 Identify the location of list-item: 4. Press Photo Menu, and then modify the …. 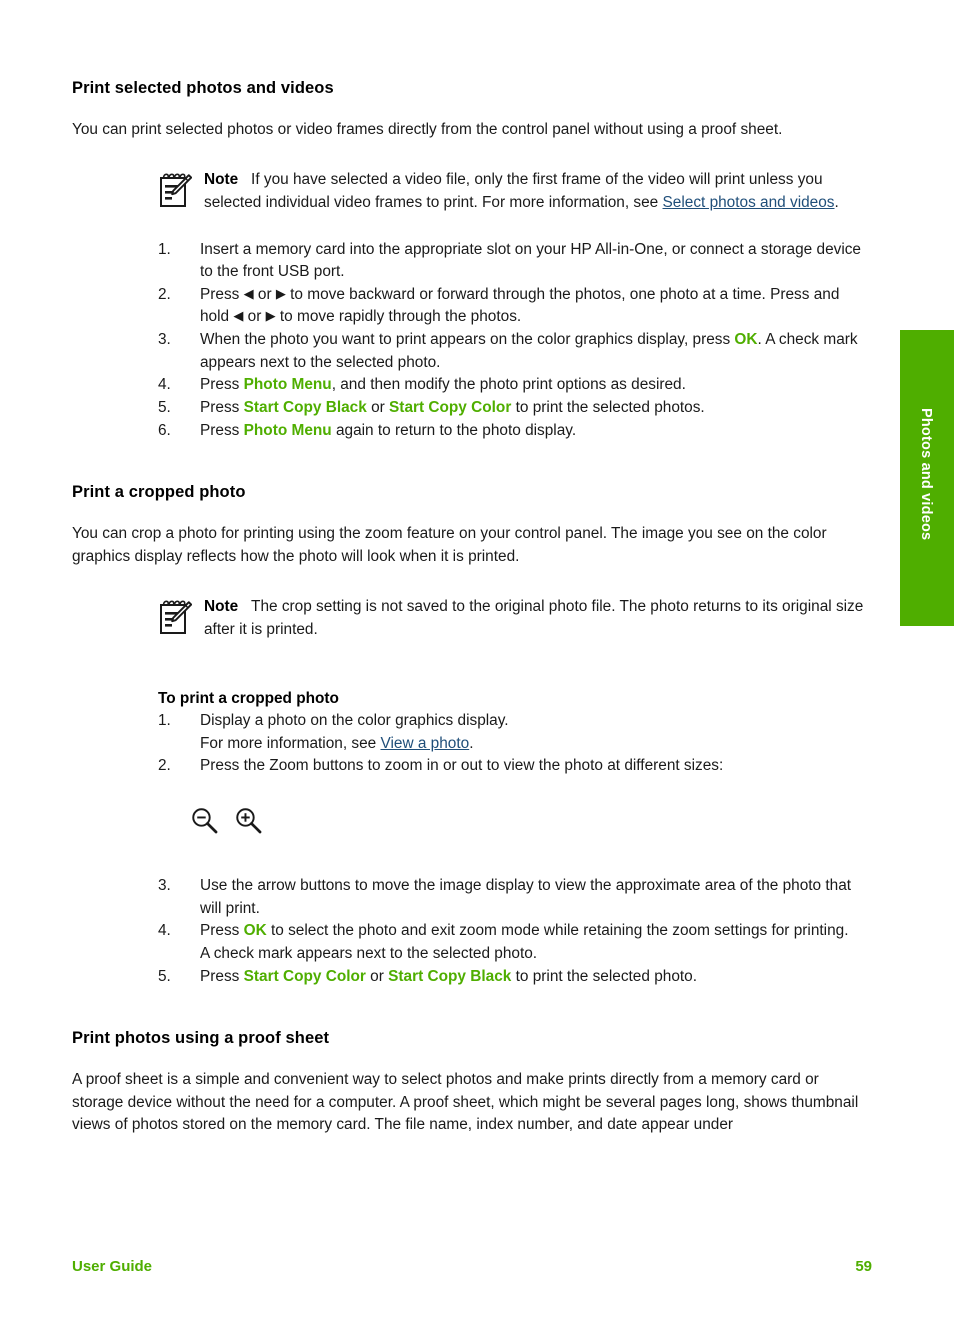
(515, 385).